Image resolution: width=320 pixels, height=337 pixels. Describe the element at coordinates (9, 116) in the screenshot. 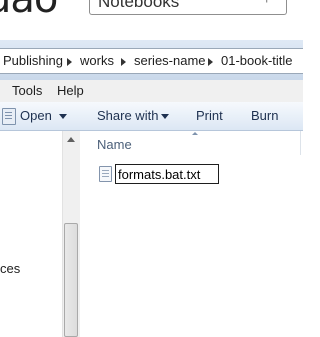

I see `document-icon` at that location.